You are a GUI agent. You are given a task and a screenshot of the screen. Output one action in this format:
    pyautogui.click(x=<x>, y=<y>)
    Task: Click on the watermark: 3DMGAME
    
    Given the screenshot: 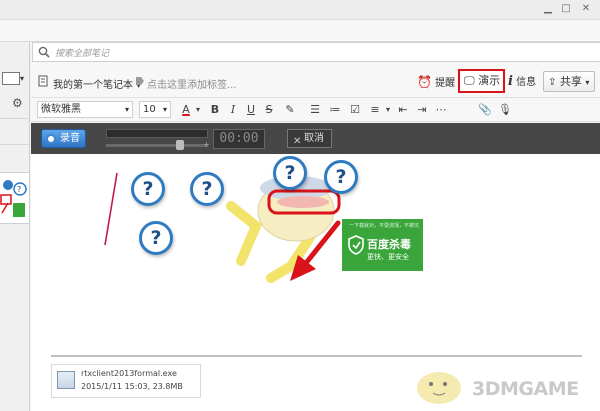 What is the action you would take?
    pyautogui.click(x=525, y=389)
    